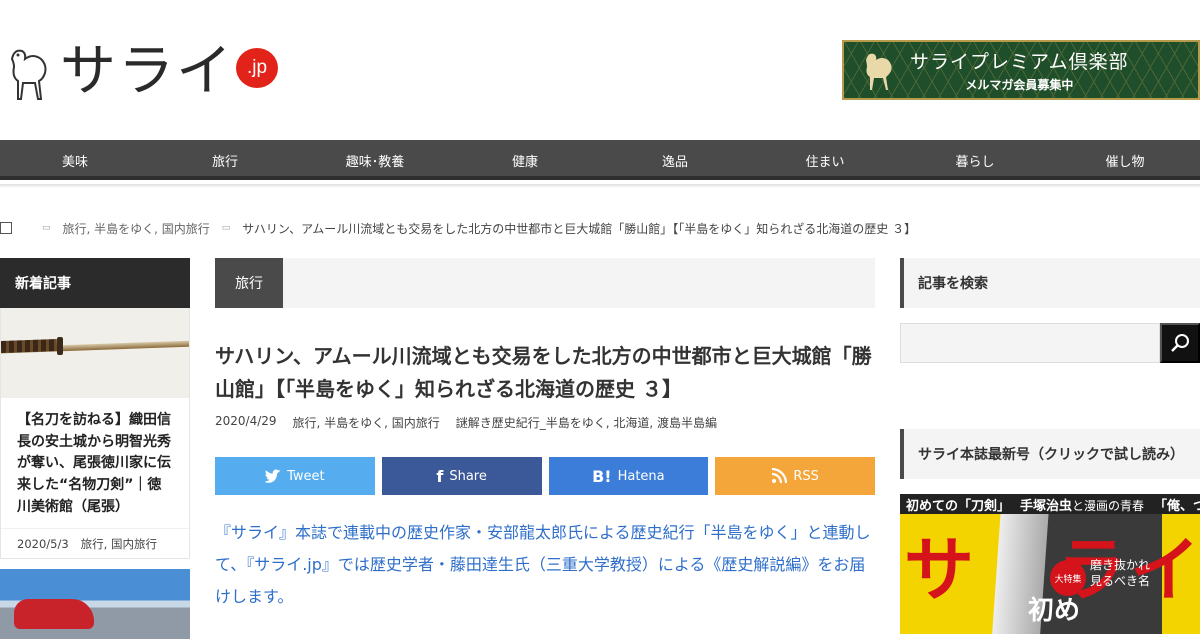 This screenshot has height=639, width=1200. Describe the element at coordinates (468, 476) in the screenshot. I see `share-label: Share` at that location.